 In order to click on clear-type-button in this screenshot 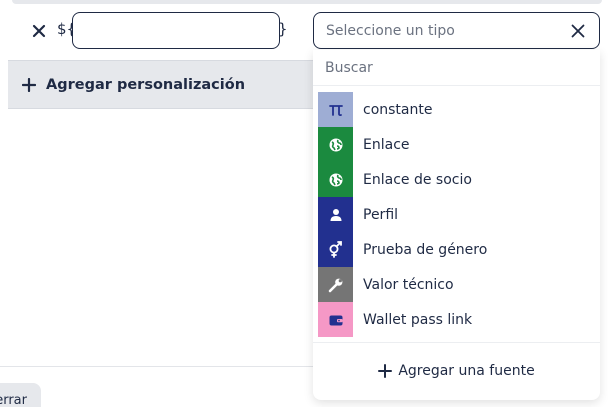, I will do `click(578, 31)`.